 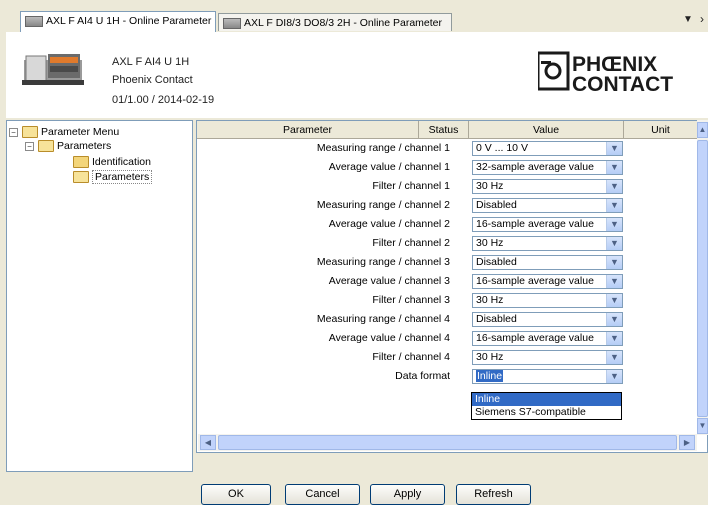 I want to click on value-select: 0 V ... 10 V ▼, so click(x=547, y=148).